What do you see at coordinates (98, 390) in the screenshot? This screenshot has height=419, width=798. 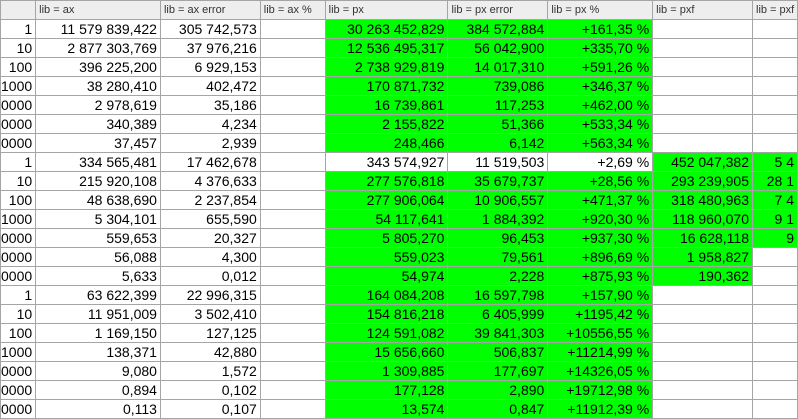 I see `table-cell: 0,894` at bounding box center [98, 390].